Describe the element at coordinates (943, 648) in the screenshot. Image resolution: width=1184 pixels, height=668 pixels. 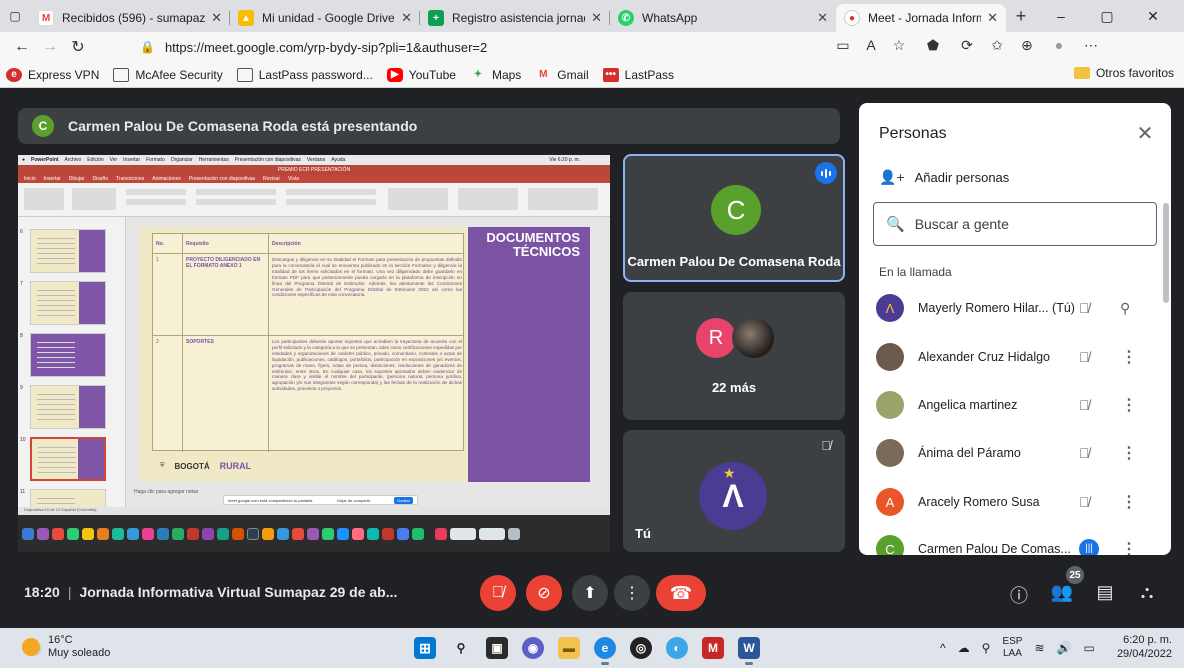
I see `show-hidden-icons-icon: ^` at that location.